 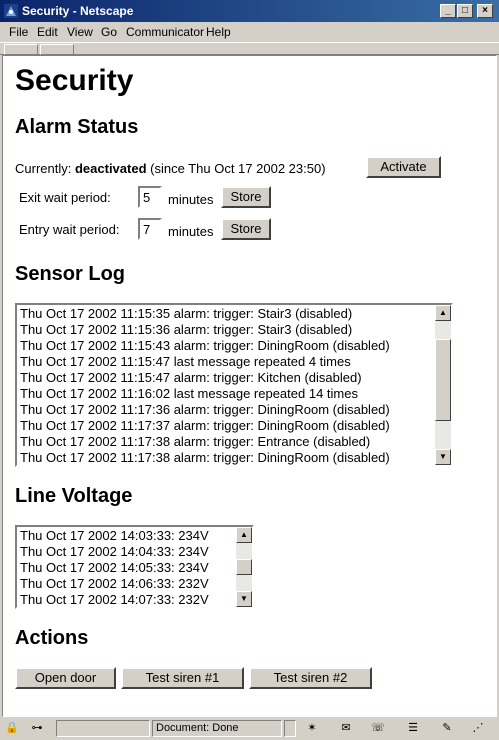 What do you see at coordinates (246, 197) in the screenshot?
I see `exit-store-button: Store` at bounding box center [246, 197].